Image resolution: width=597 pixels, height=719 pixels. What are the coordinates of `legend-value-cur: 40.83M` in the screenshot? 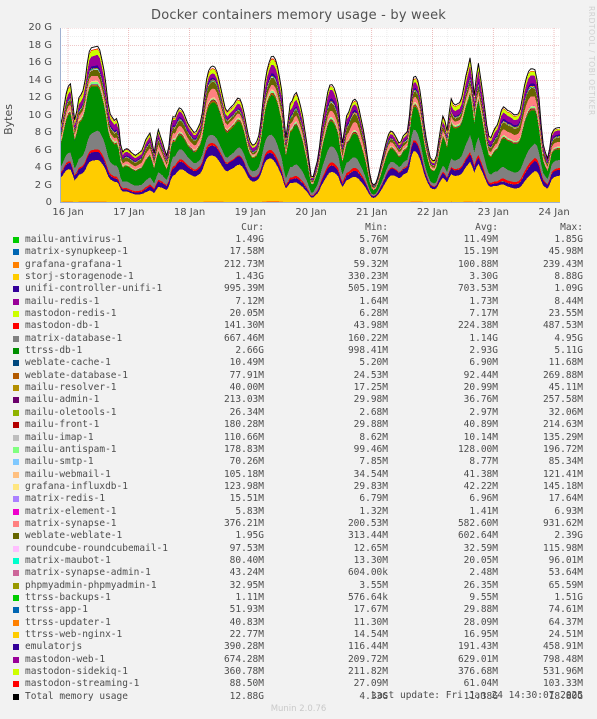 It's located at (246, 622).